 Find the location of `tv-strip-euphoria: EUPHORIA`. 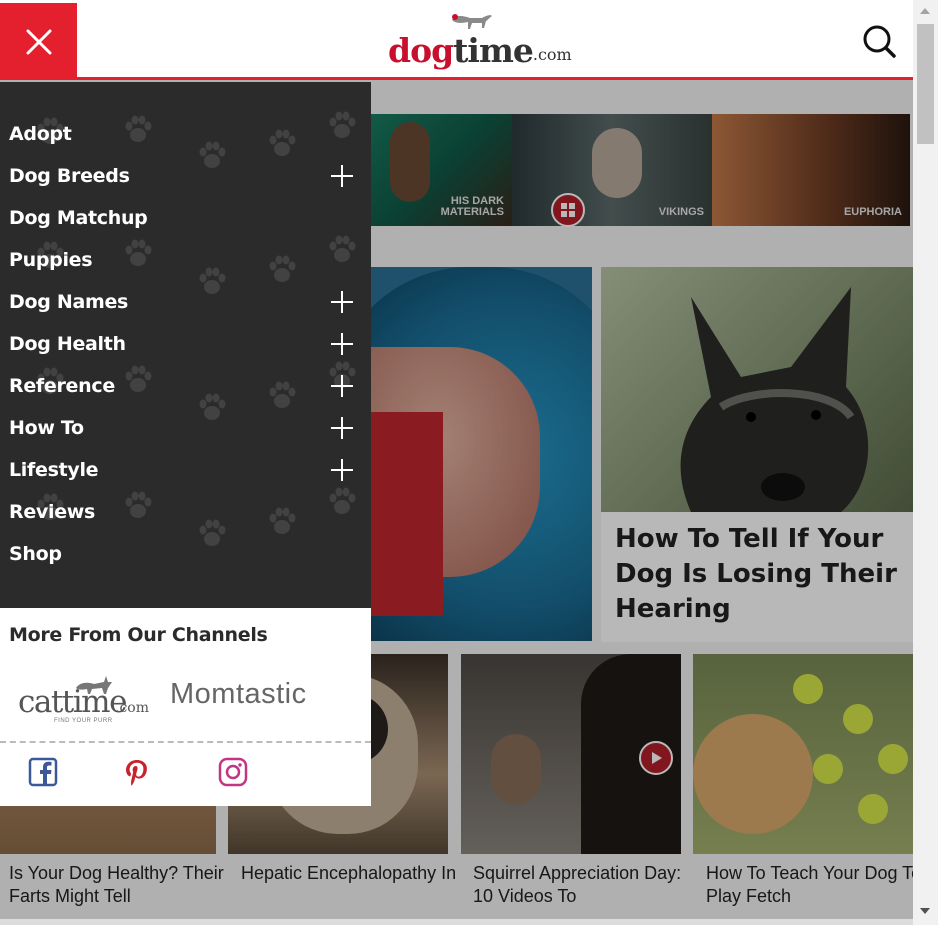

tv-strip-euphoria: EUPHORIA is located at coordinates (811, 170).